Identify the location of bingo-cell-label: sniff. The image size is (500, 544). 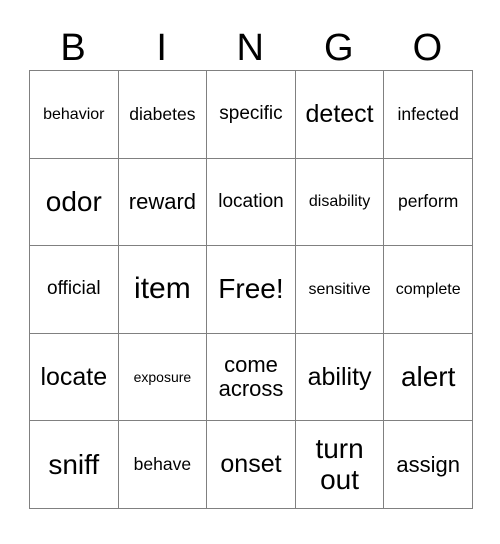
(74, 464).